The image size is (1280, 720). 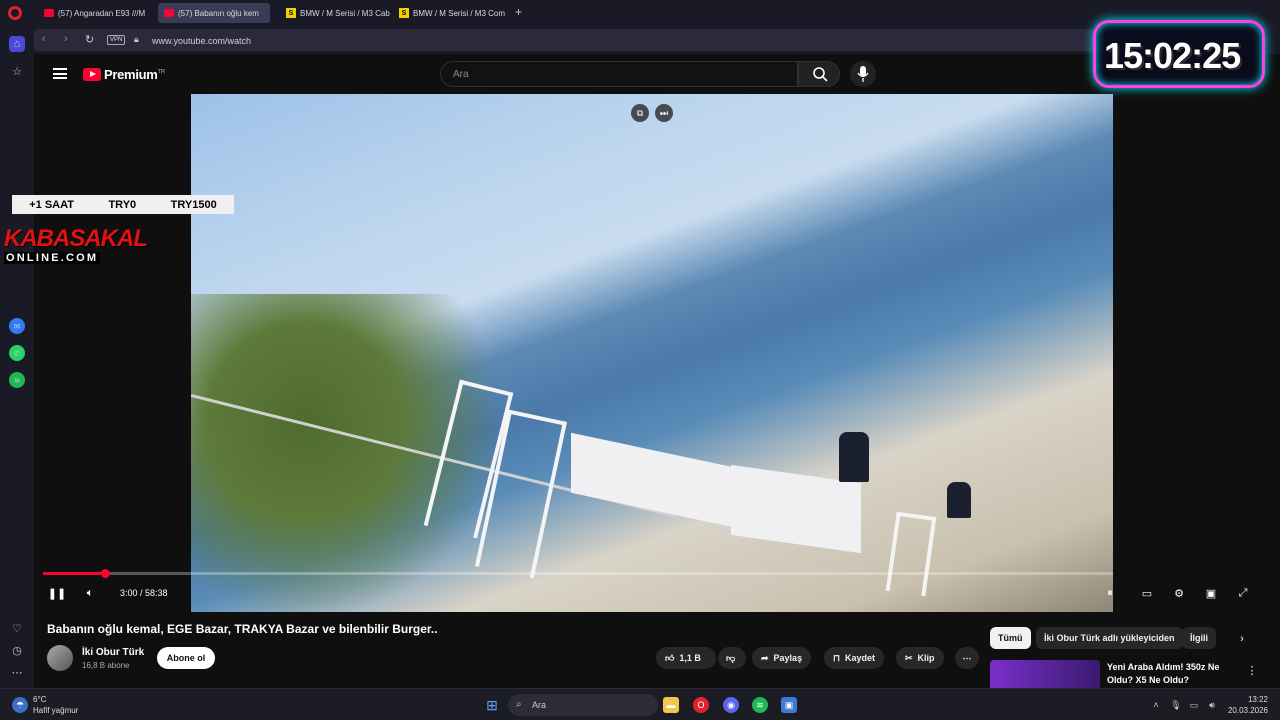 What do you see at coordinates (51, 204) in the screenshot?
I see `stream-label: +1 SAAT` at bounding box center [51, 204].